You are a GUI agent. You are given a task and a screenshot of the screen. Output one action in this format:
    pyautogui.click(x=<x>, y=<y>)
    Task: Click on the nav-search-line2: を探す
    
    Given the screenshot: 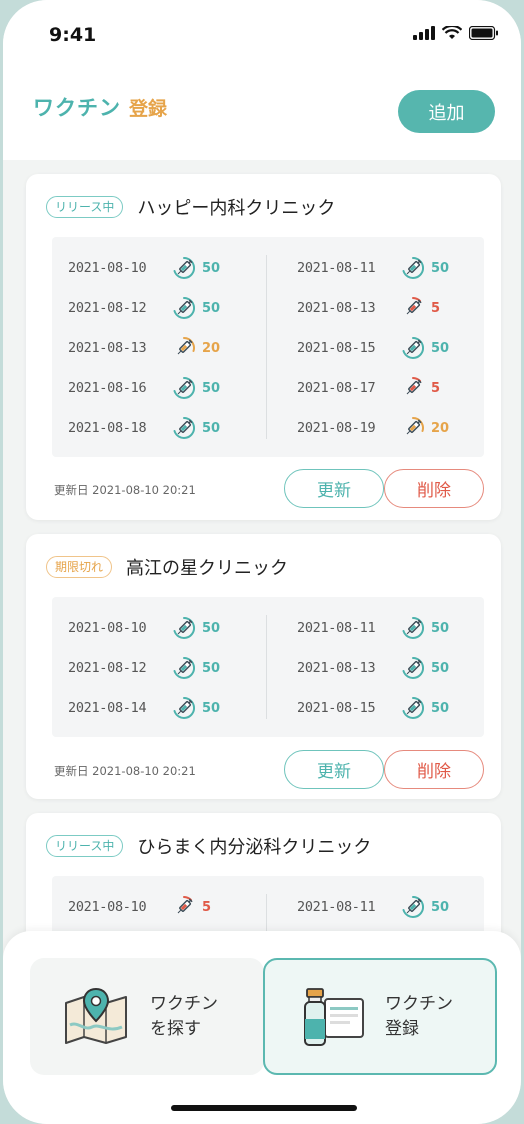 What is the action you would take?
    pyautogui.click(x=175, y=1028)
    